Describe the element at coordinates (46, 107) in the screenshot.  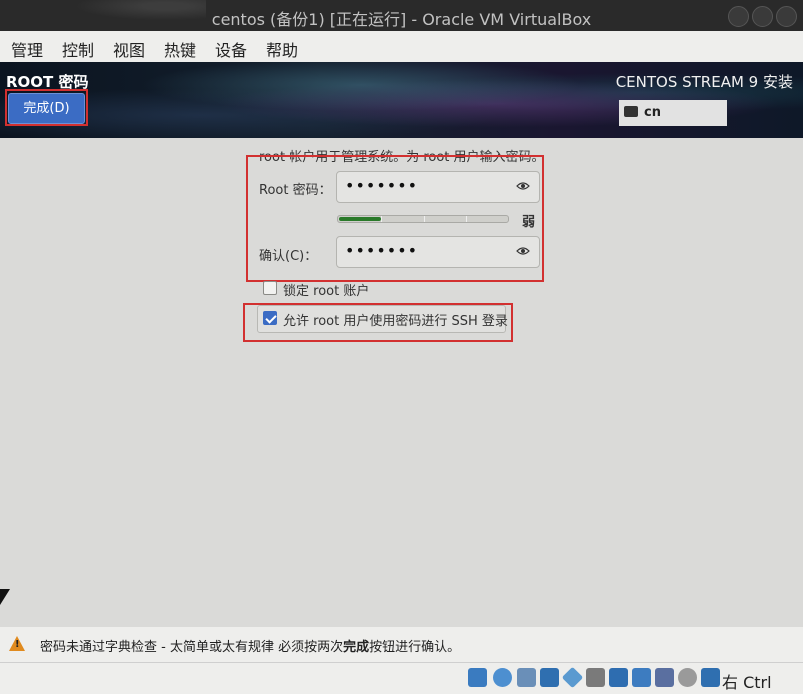
I see `highlight-done` at that location.